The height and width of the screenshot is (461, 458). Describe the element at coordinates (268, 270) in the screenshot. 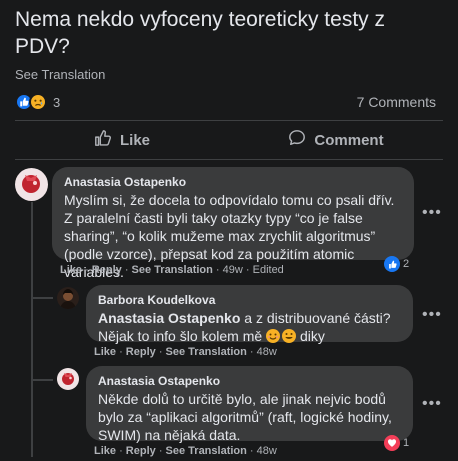

I see `comment-edited: Edited` at that location.